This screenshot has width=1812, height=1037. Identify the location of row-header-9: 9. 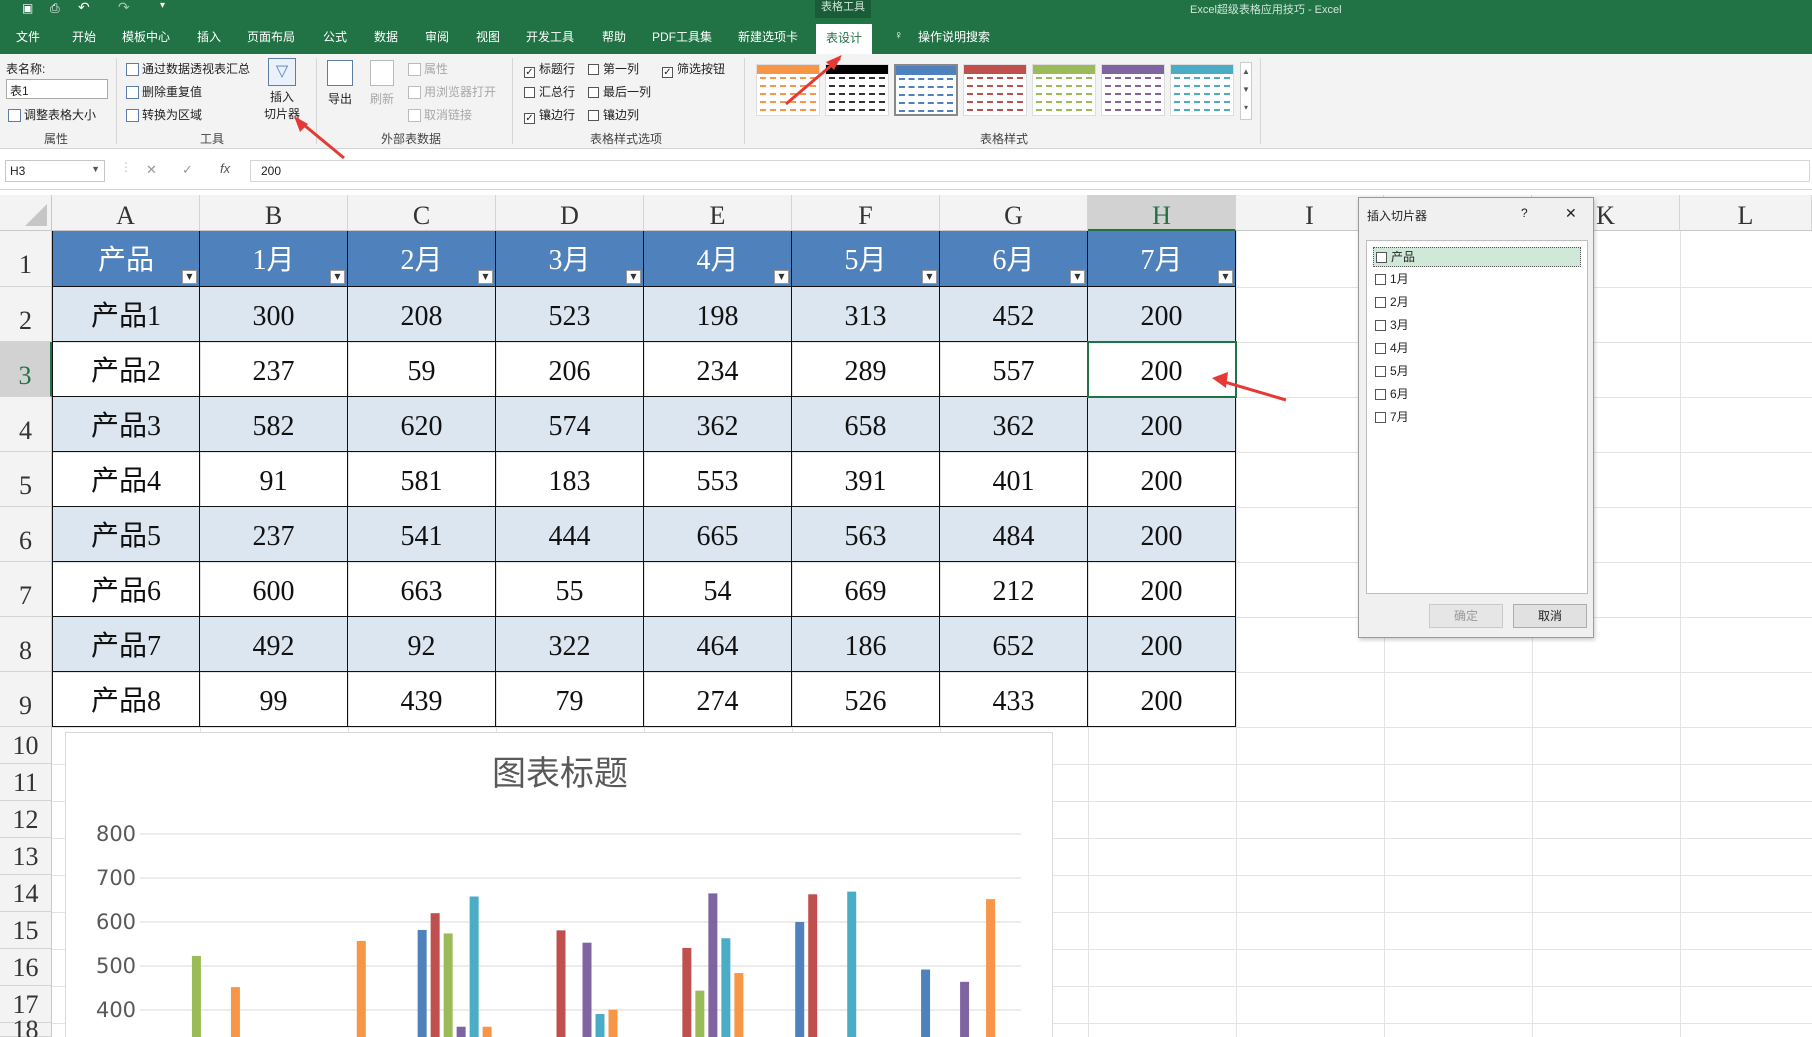
(26, 699).